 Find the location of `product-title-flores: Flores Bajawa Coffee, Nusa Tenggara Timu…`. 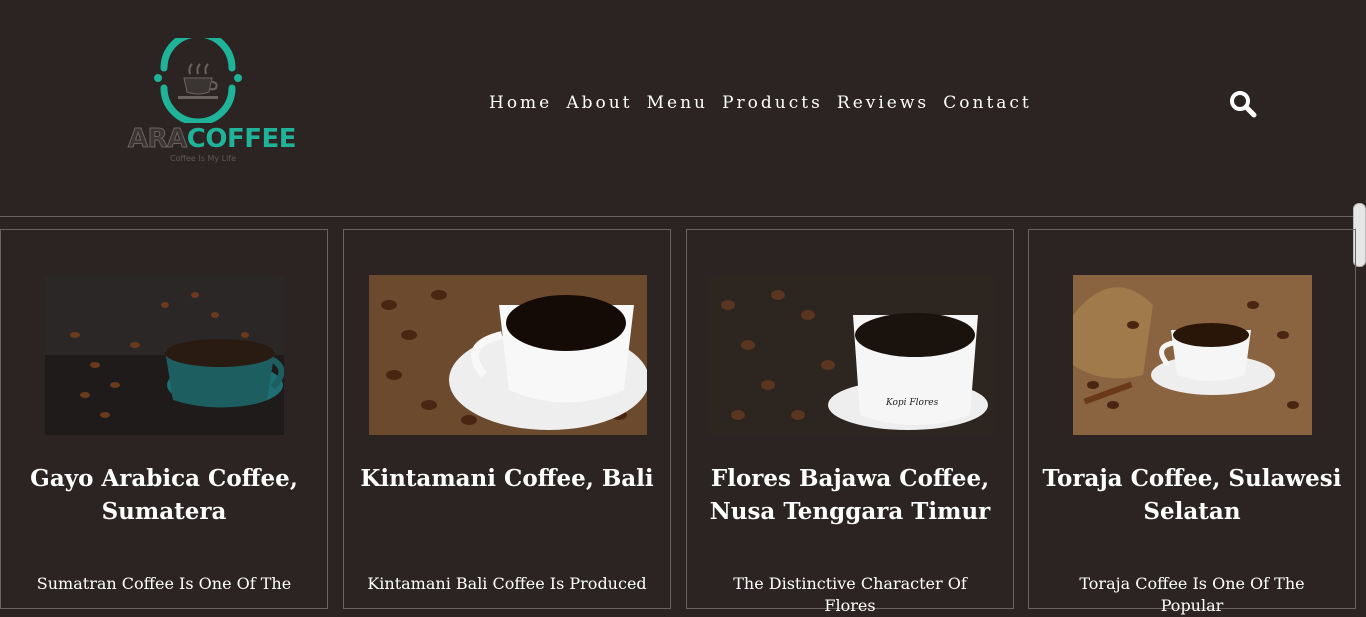

product-title-flores: Flores Bajawa Coffee, Nusa Tenggara Timu… is located at coordinates (850, 495).